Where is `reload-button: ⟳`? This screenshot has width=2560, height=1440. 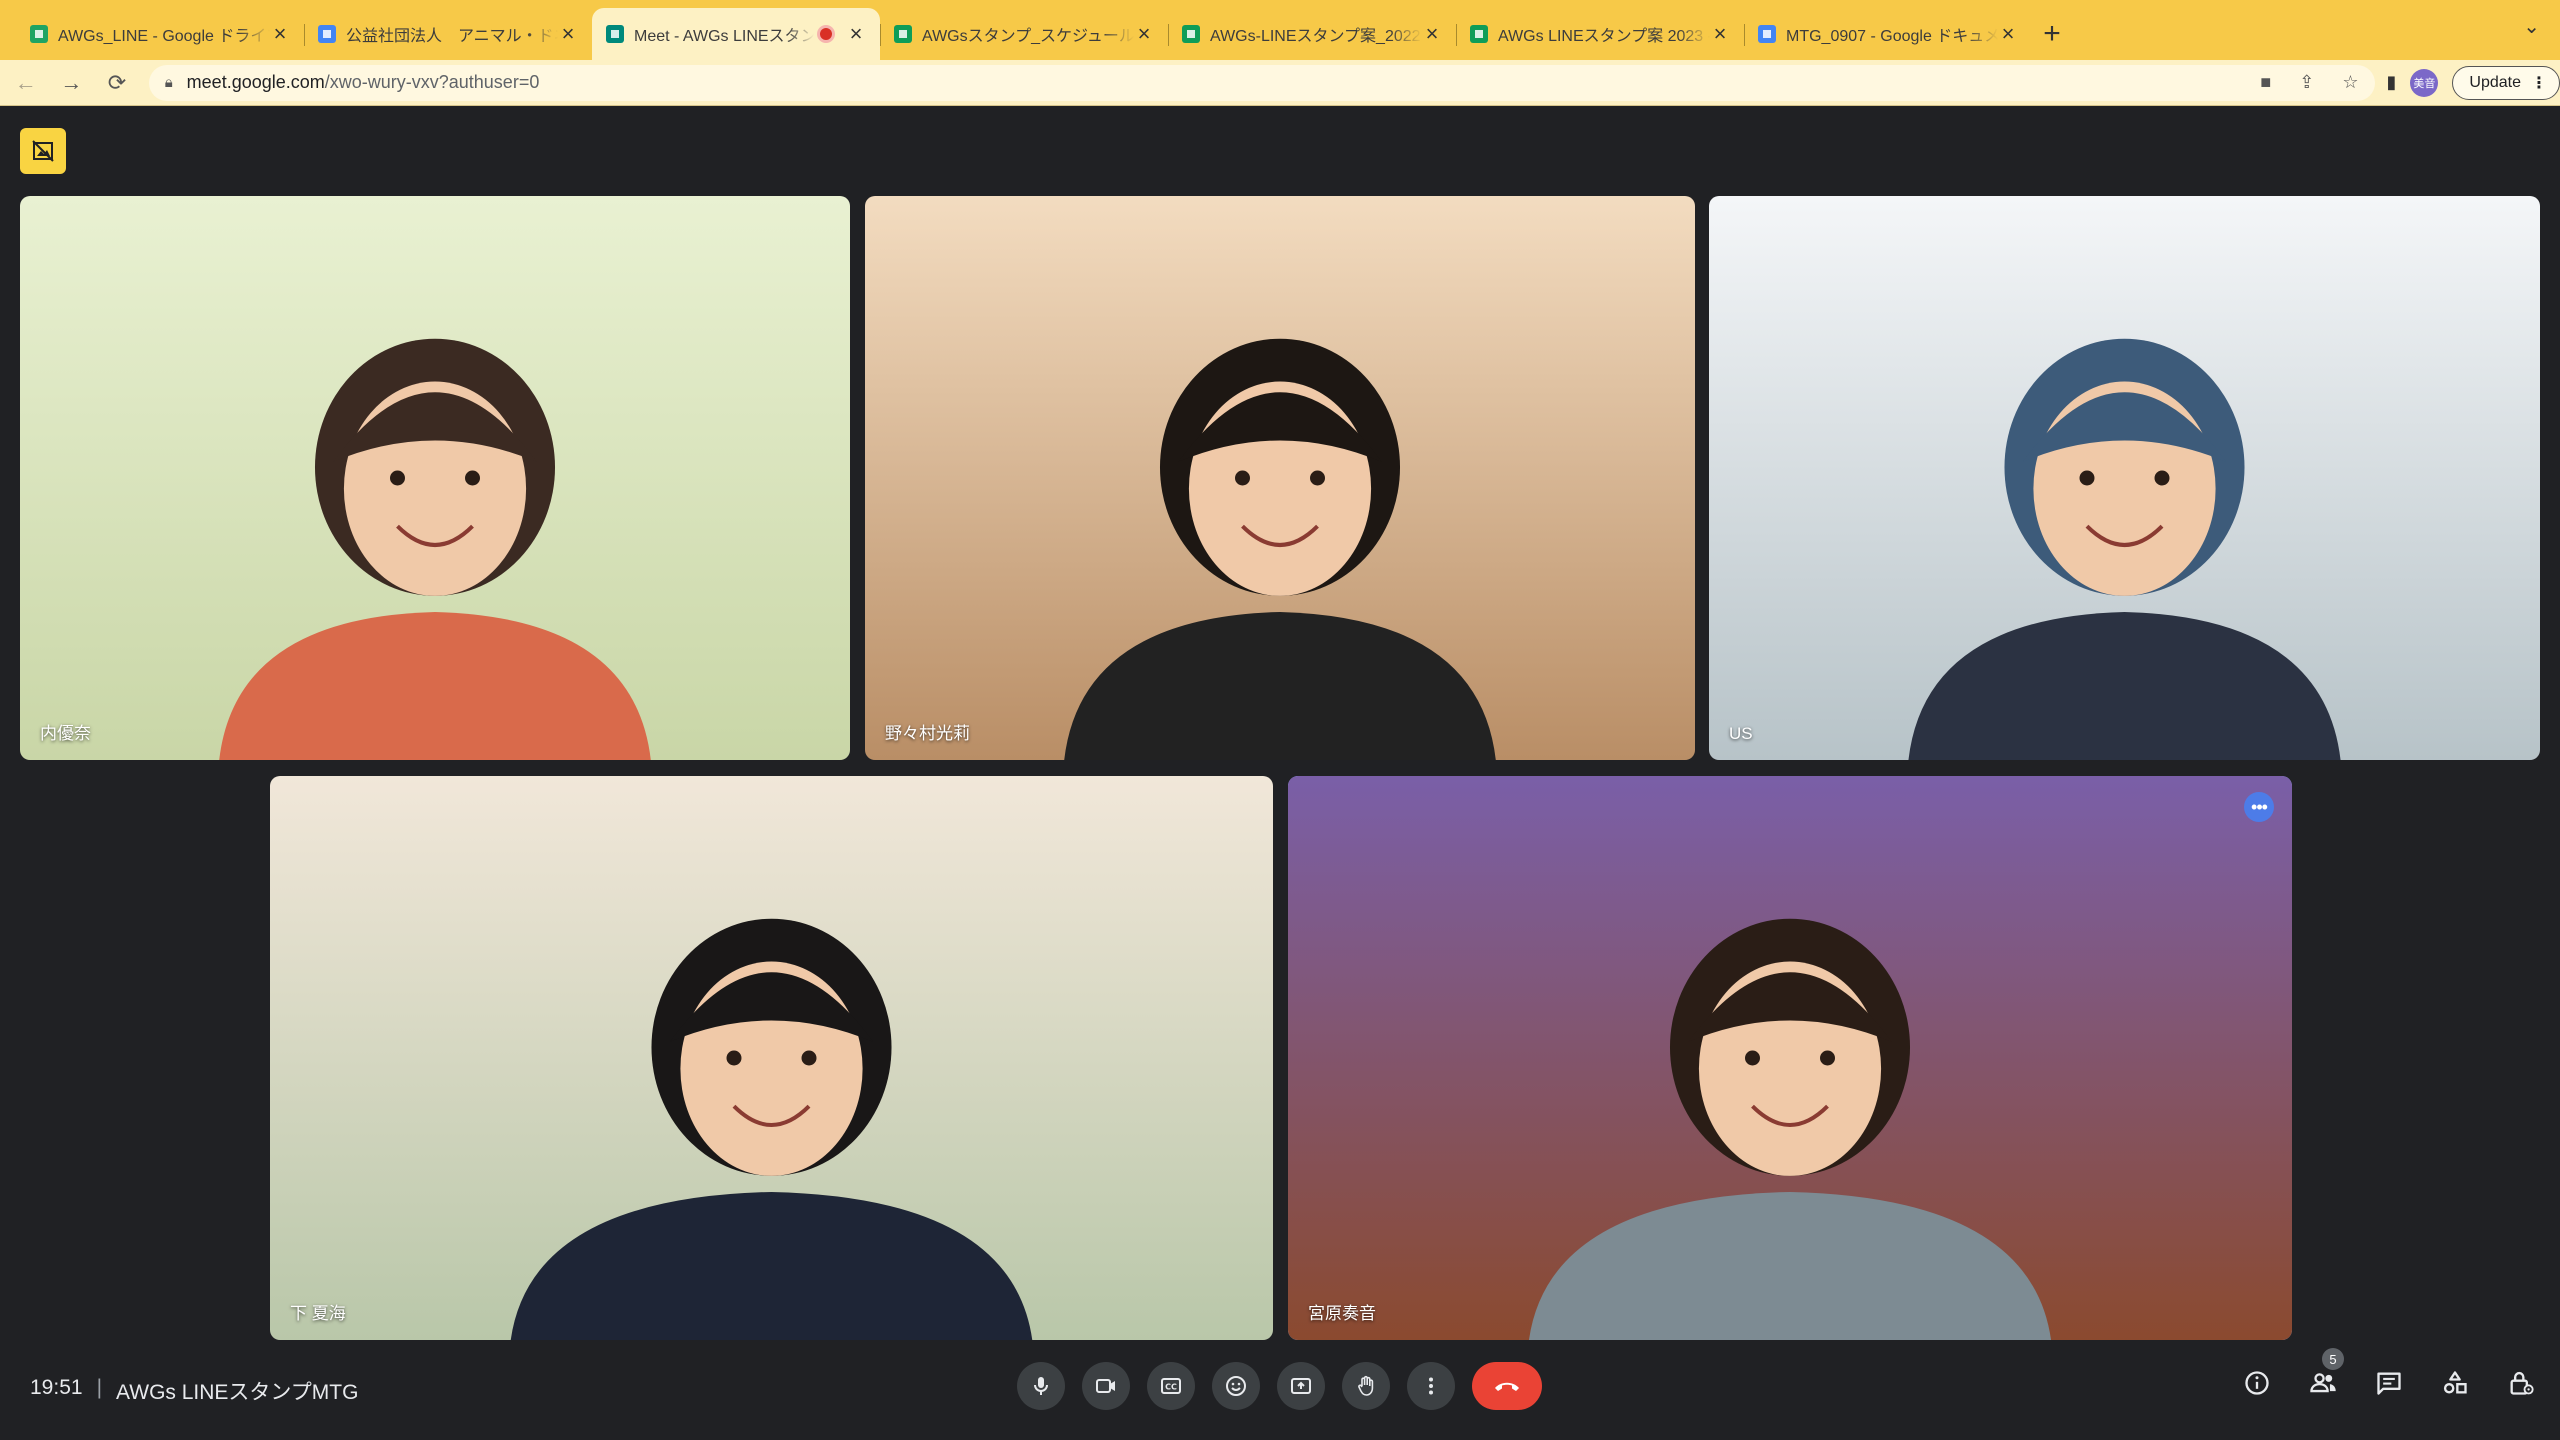
reload-button: ⟳ is located at coordinates (117, 83).